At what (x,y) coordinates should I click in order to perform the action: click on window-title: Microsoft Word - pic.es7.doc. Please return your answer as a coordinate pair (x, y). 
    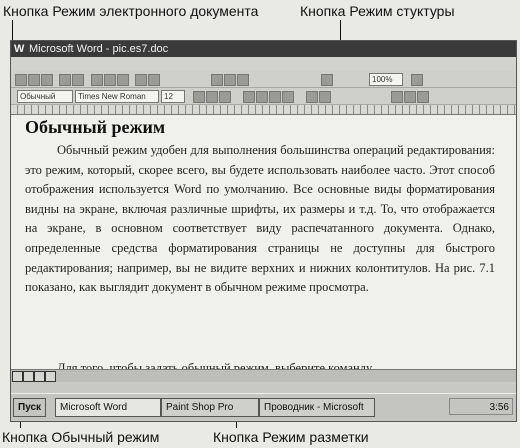
    Looking at the image, I should click on (99, 49).